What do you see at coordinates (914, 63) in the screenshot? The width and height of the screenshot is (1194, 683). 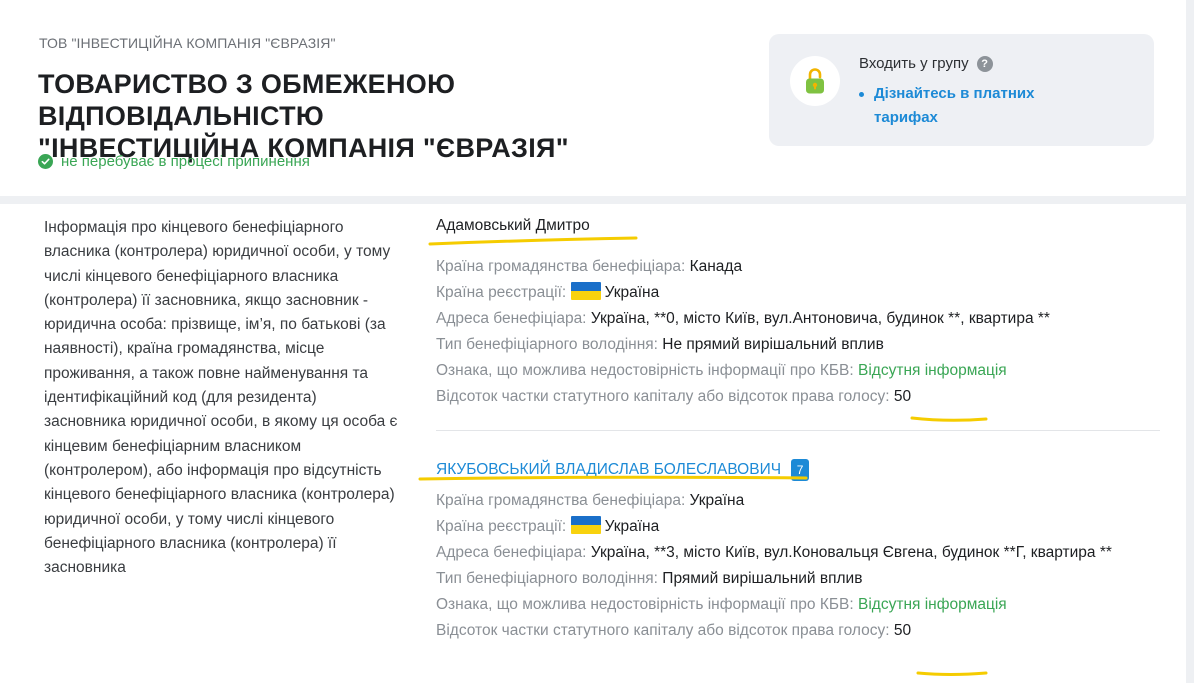 I see `group-title-text: Входить у групу` at bounding box center [914, 63].